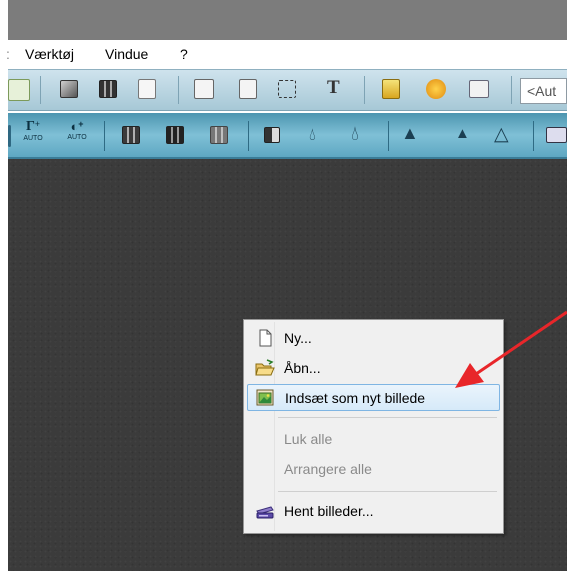  What do you see at coordinates (521, 343) in the screenshot?
I see `arrow-shaft` at bounding box center [521, 343].